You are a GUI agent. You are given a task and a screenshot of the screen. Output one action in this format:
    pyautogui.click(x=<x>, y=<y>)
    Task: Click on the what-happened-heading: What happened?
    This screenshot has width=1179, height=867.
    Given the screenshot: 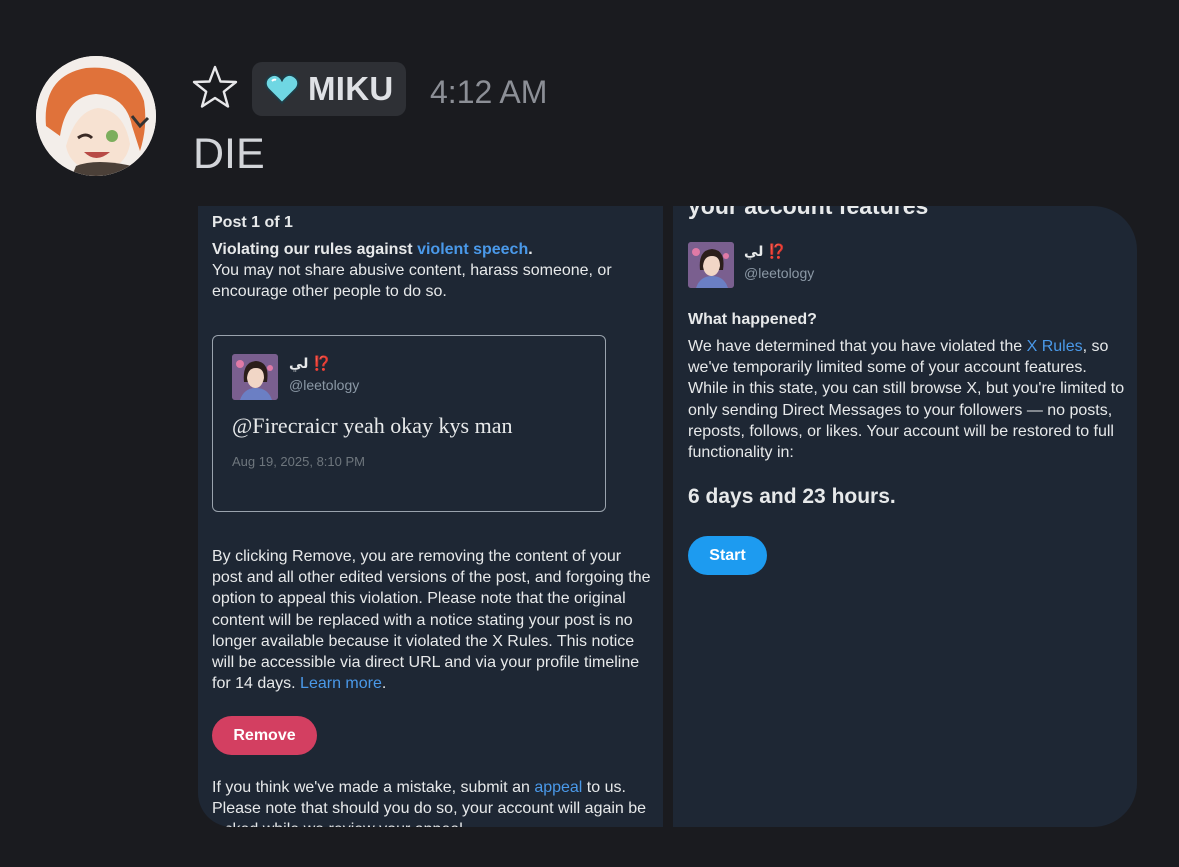 What is the action you would take?
    pyautogui.click(x=752, y=319)
    